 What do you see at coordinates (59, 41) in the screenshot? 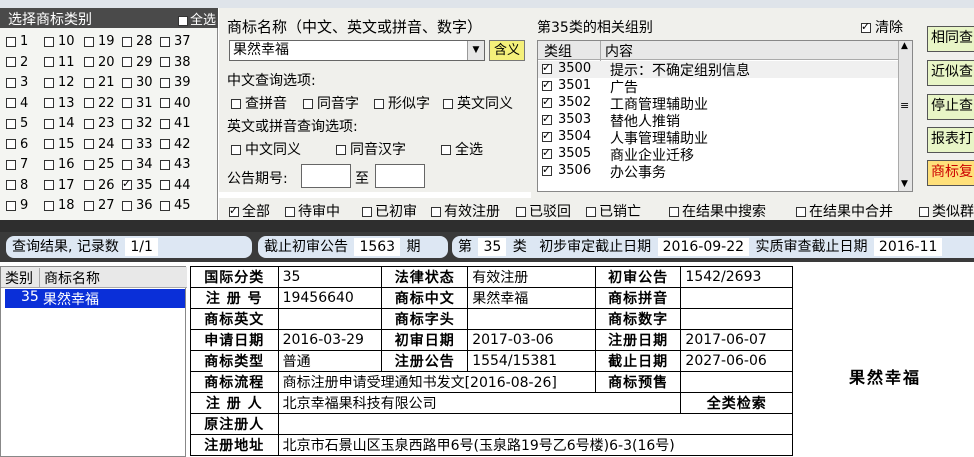
I see `category-10: 10` at bounding box center [59, 41].